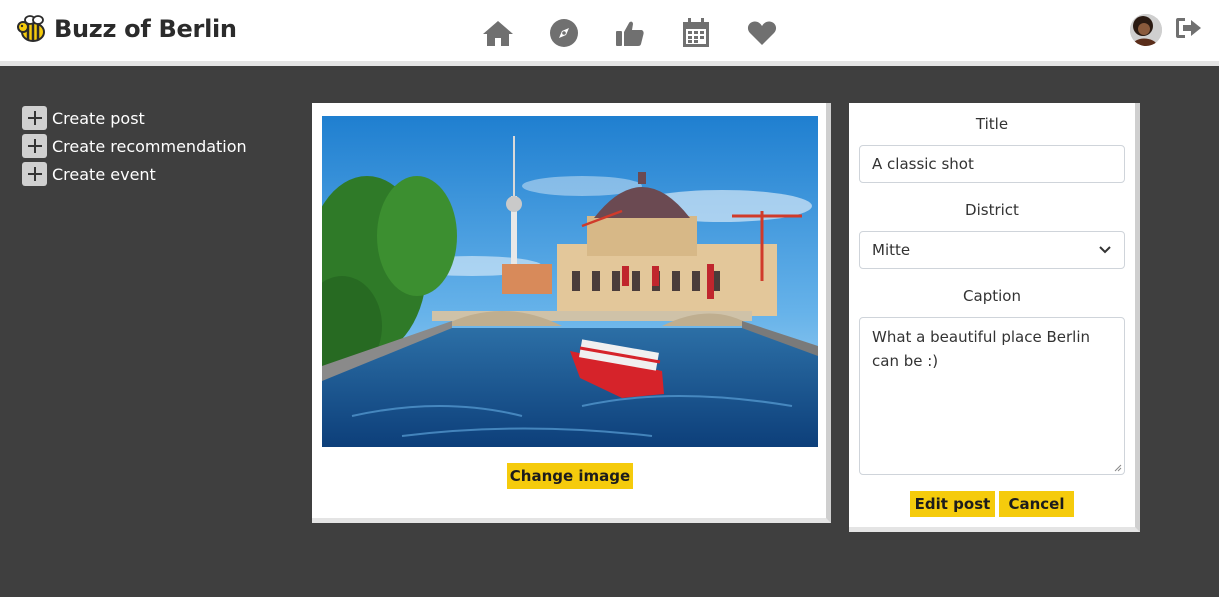  I want to click on thumbs-up-icon, so click(630, 33).